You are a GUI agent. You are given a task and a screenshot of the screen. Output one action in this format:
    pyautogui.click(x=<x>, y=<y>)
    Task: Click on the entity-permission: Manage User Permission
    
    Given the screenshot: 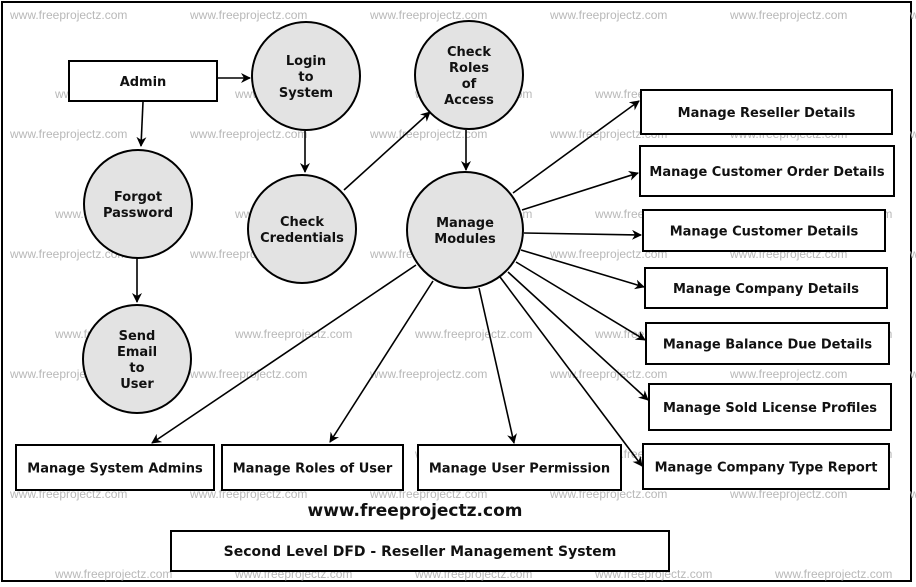 What is the action you would take?
    pyautogui.click(x=519, y=467)
    